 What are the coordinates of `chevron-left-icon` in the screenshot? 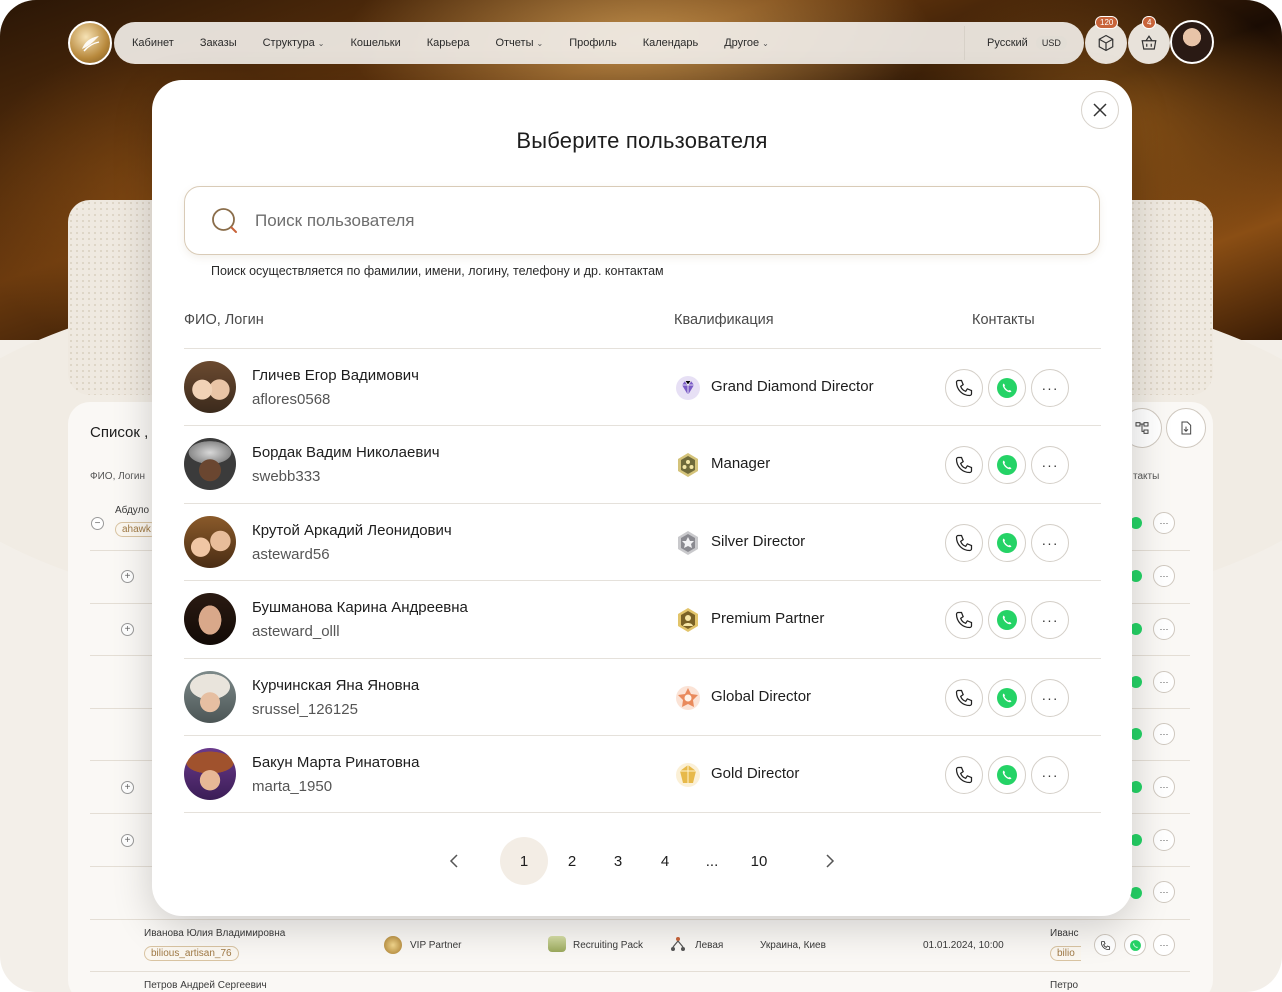 It's located at (453, 861).